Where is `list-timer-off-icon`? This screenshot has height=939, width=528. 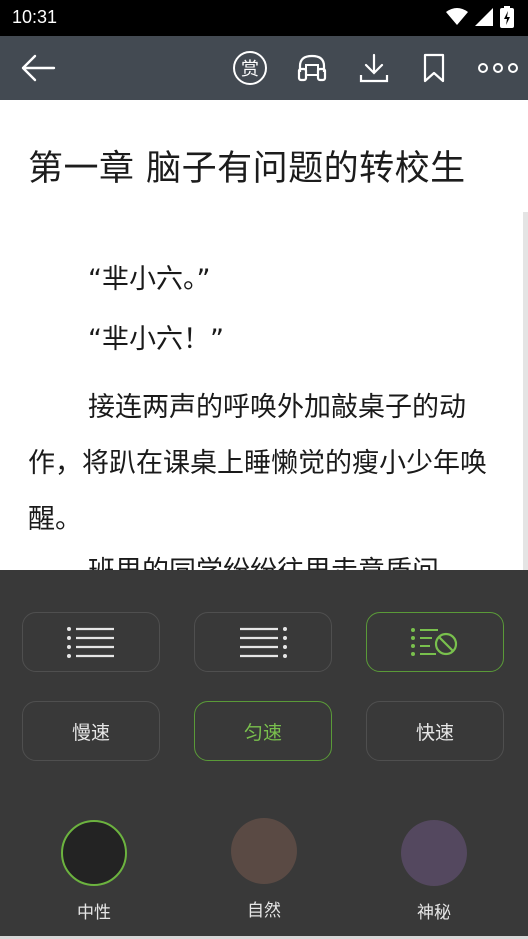
list-timer-off-icon is located at coordinates (434, 642).